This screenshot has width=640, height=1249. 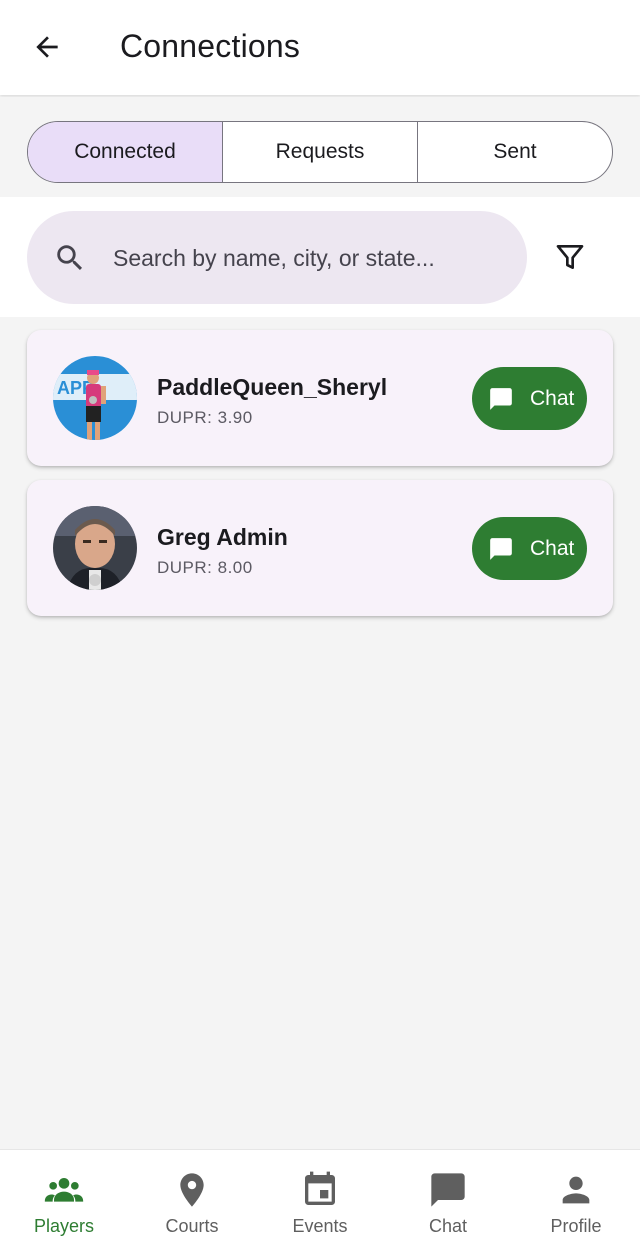 I want to click on segmented-tabs: Connected Requests Sent, so click(x=320, y=152).